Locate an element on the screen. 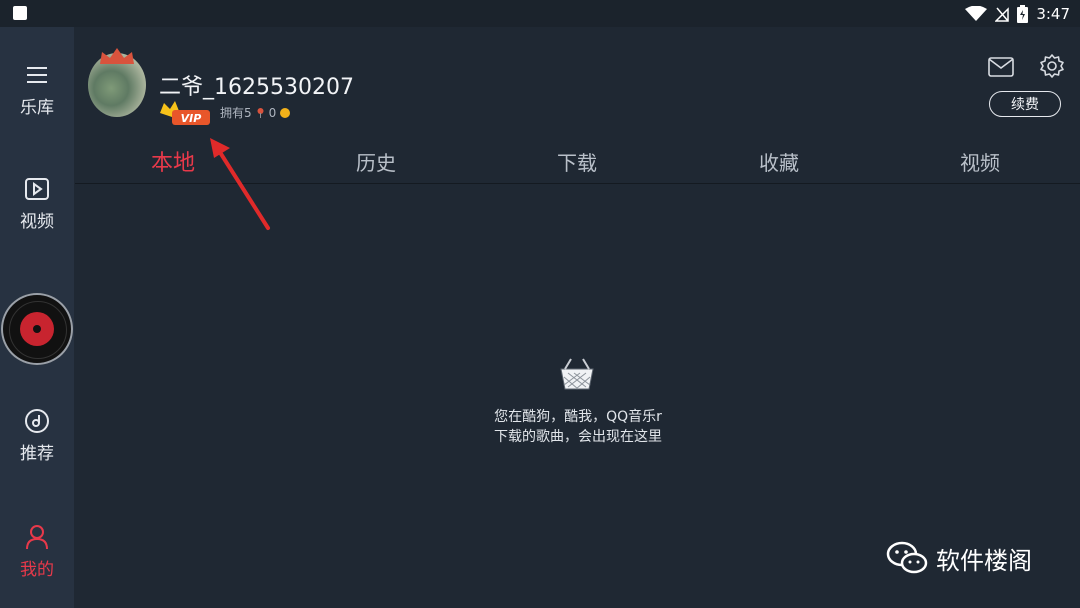  owns-prefix: 拥有5 is located at coordinates (236, 113).